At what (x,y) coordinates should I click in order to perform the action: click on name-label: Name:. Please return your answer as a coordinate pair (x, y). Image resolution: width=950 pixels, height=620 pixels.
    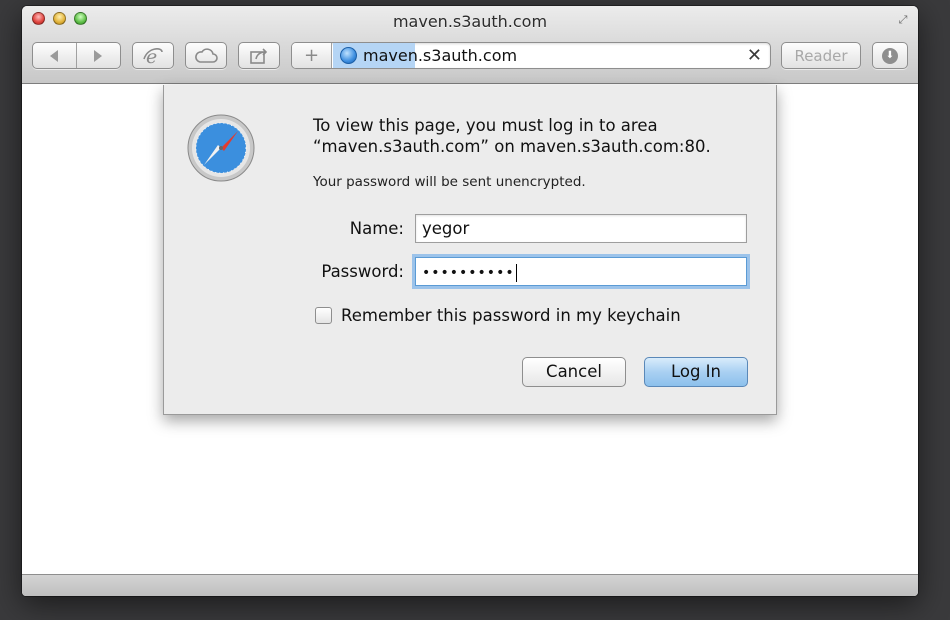
    Looking at the image, I should click on (376, 228).